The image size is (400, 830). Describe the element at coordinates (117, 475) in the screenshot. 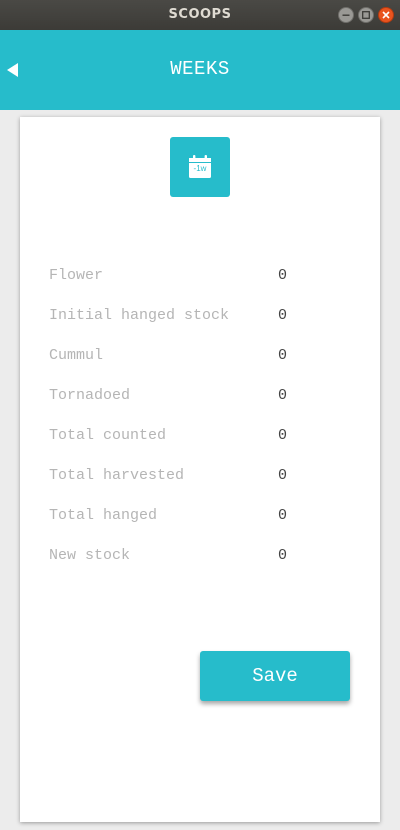

I see `field-label: Total harvested` at that location.